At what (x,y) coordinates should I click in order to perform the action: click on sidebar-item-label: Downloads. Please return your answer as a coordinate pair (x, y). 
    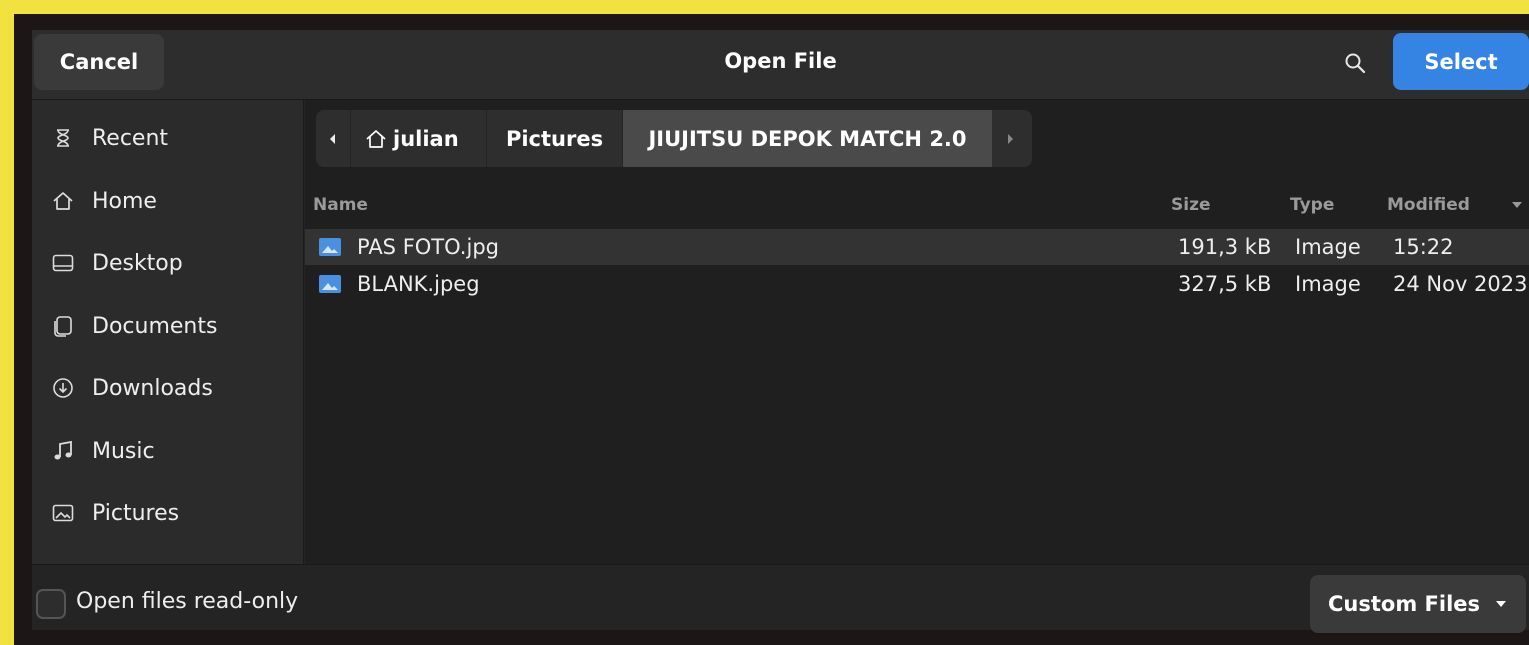
    Looking at the image, I should click on (152, 388).